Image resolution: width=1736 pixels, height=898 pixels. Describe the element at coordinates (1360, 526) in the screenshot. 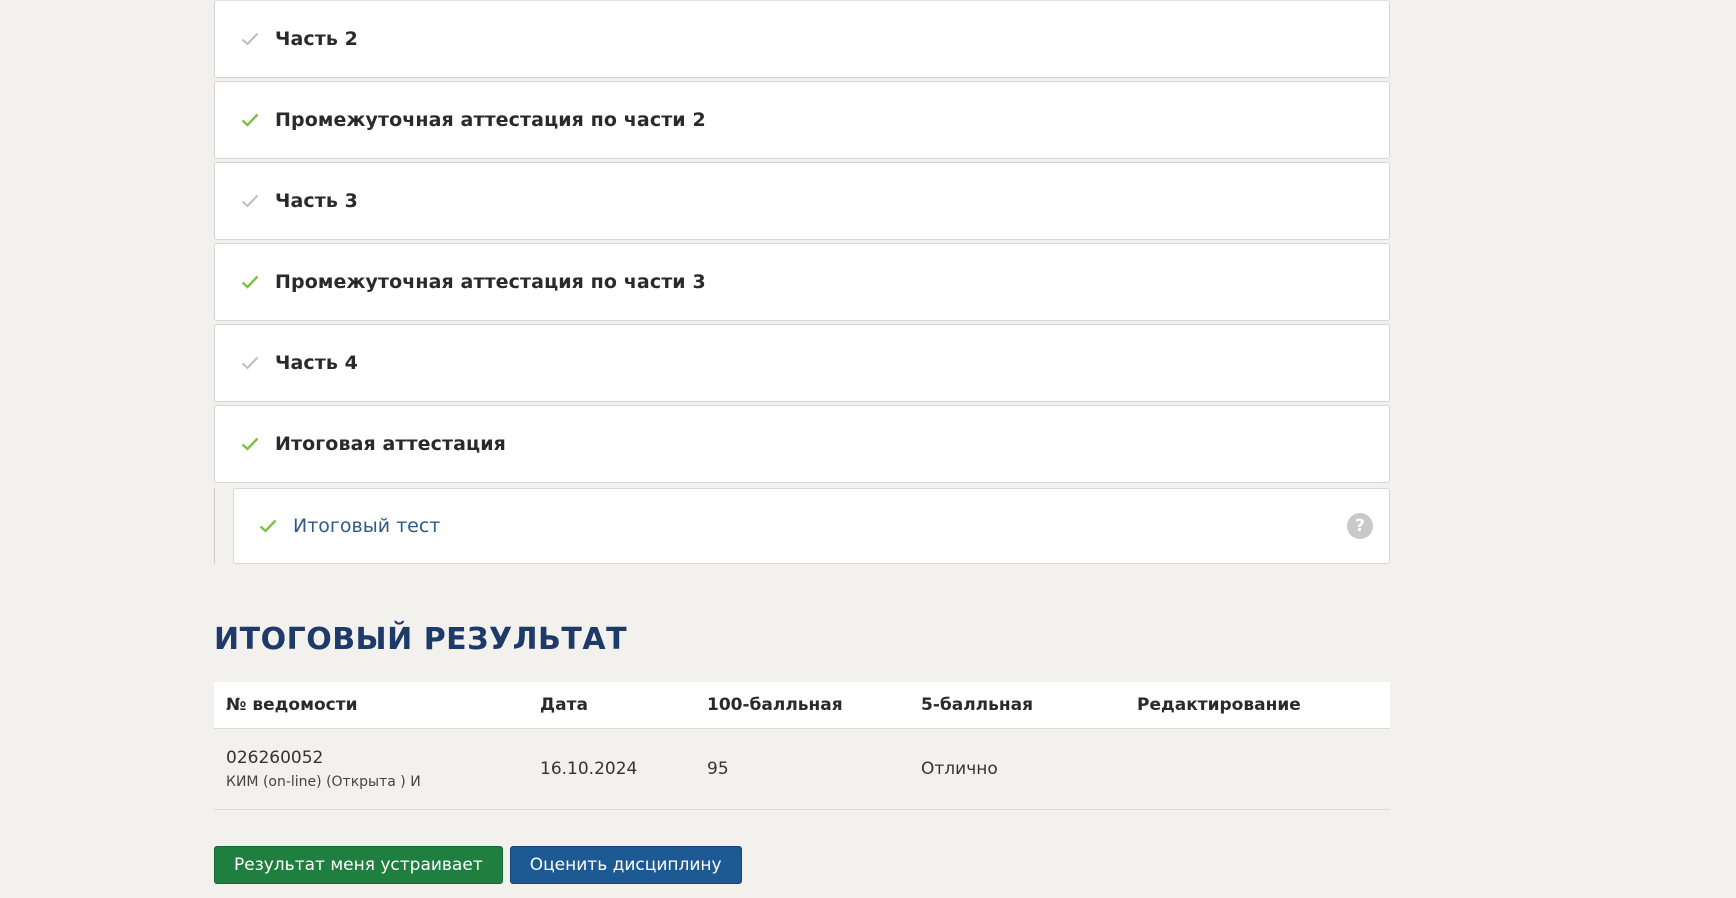

I see `question-circle-icon: ?` at that location.